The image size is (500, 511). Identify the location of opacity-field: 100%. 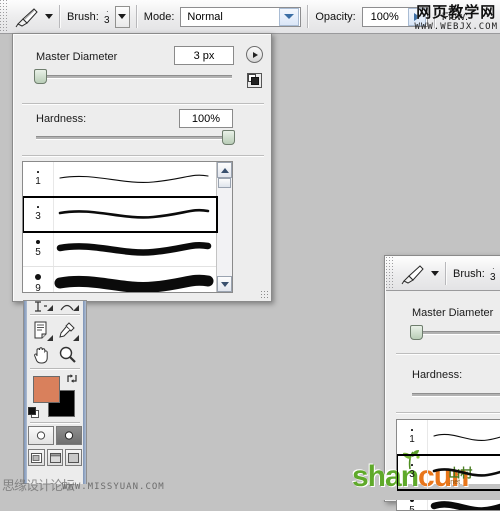
(394, 16).